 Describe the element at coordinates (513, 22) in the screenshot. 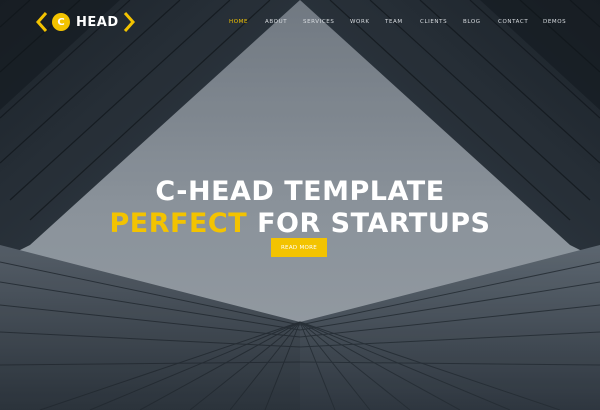

I see `nav-item-contact: CONTACT` at that location.